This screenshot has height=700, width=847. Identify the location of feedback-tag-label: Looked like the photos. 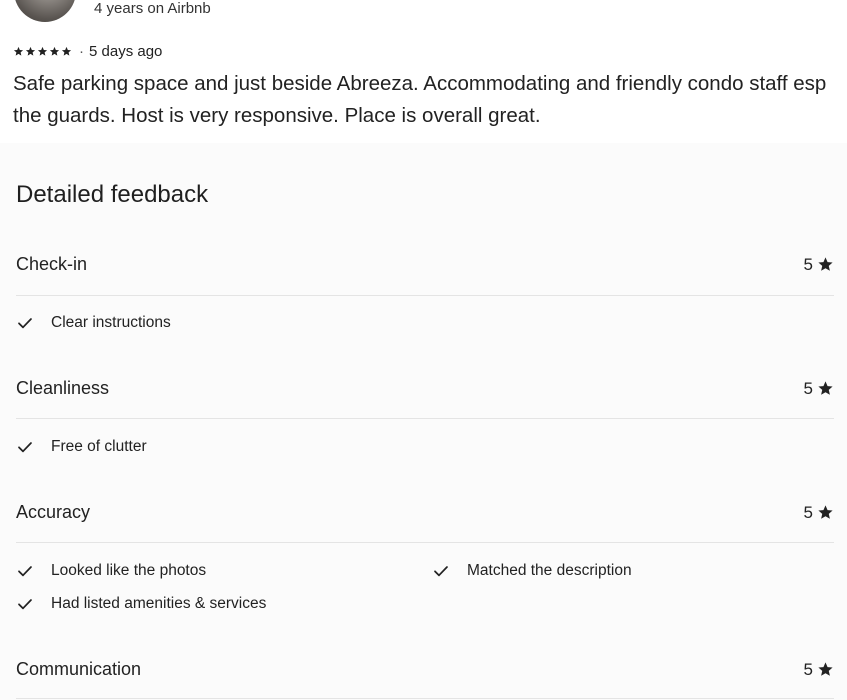
(129, 570).